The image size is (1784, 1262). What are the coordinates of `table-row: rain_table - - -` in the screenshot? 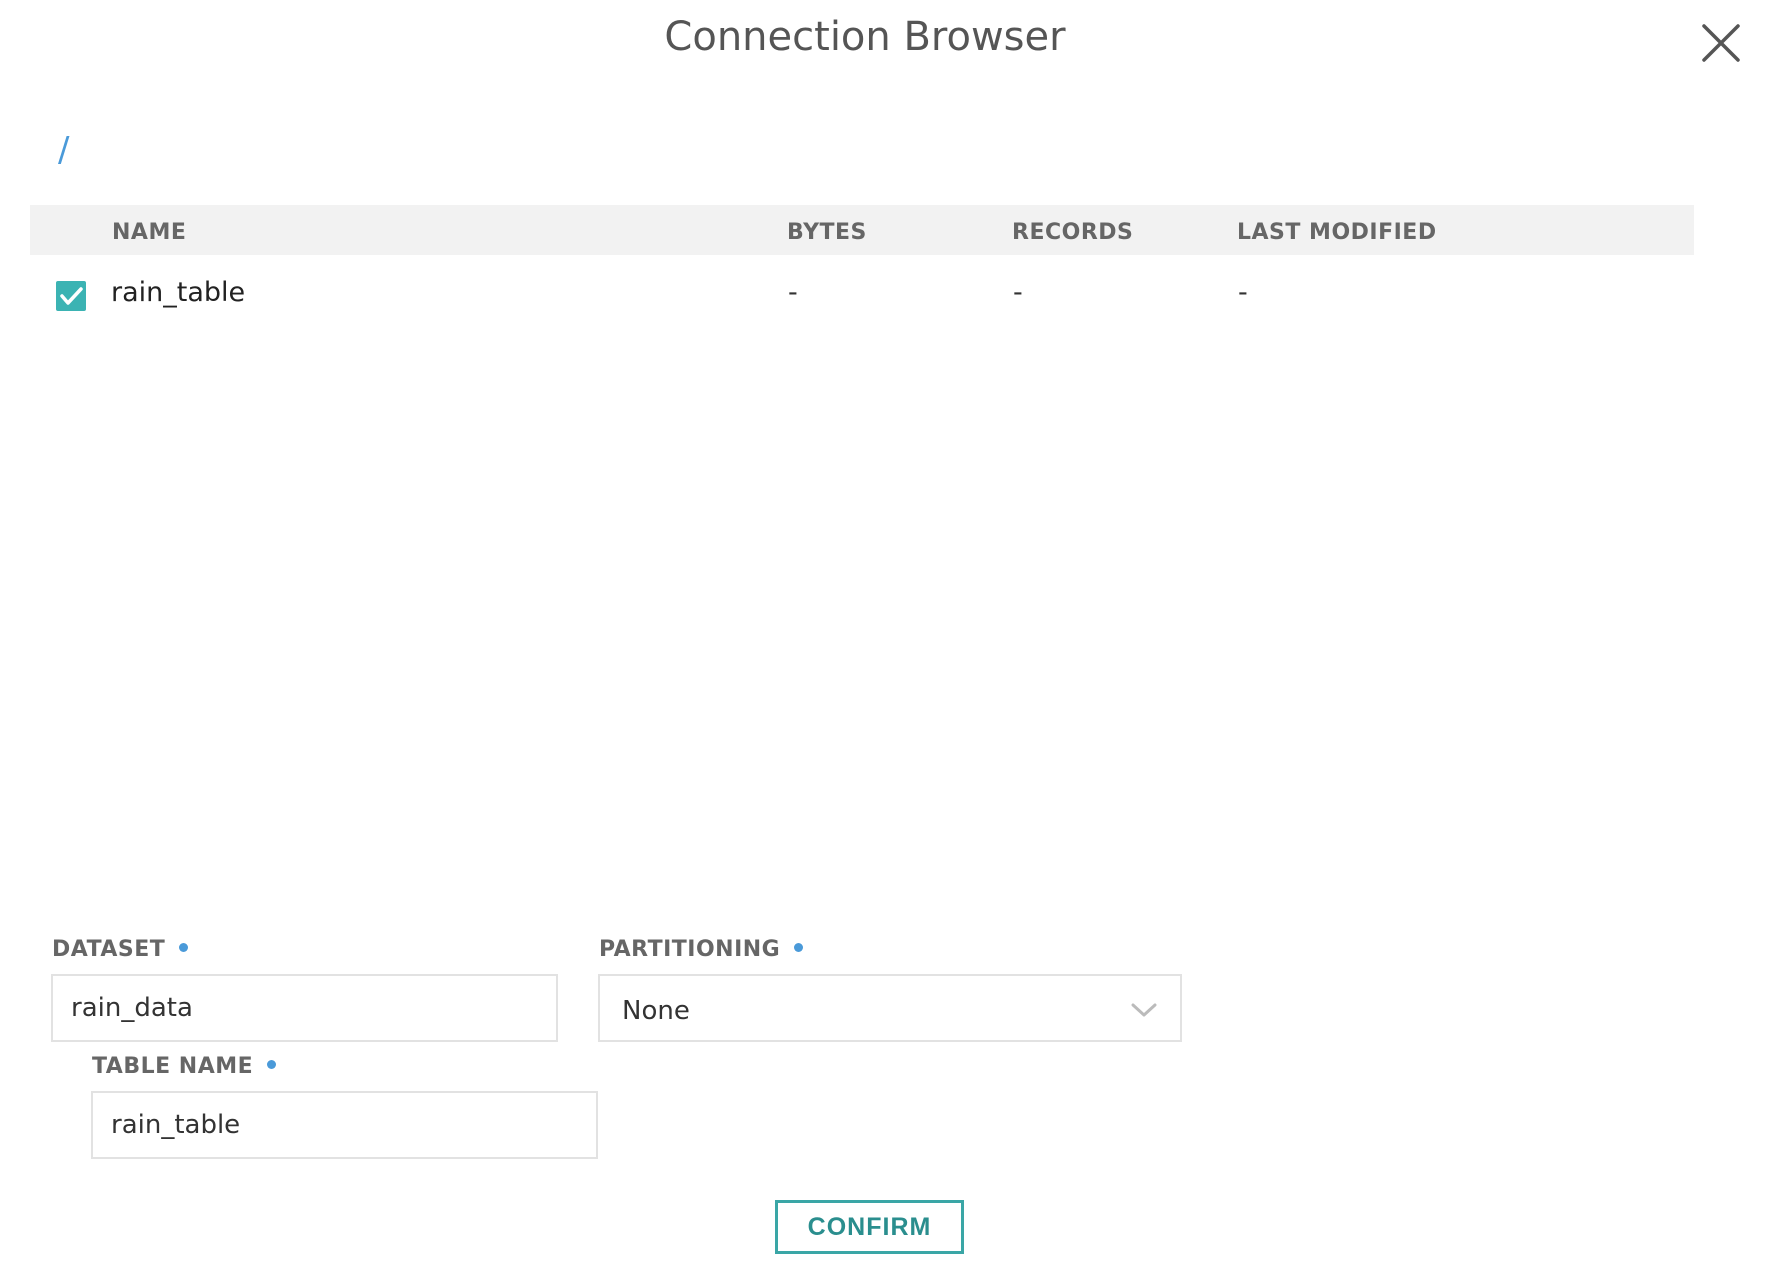 It's located at (862, 296).